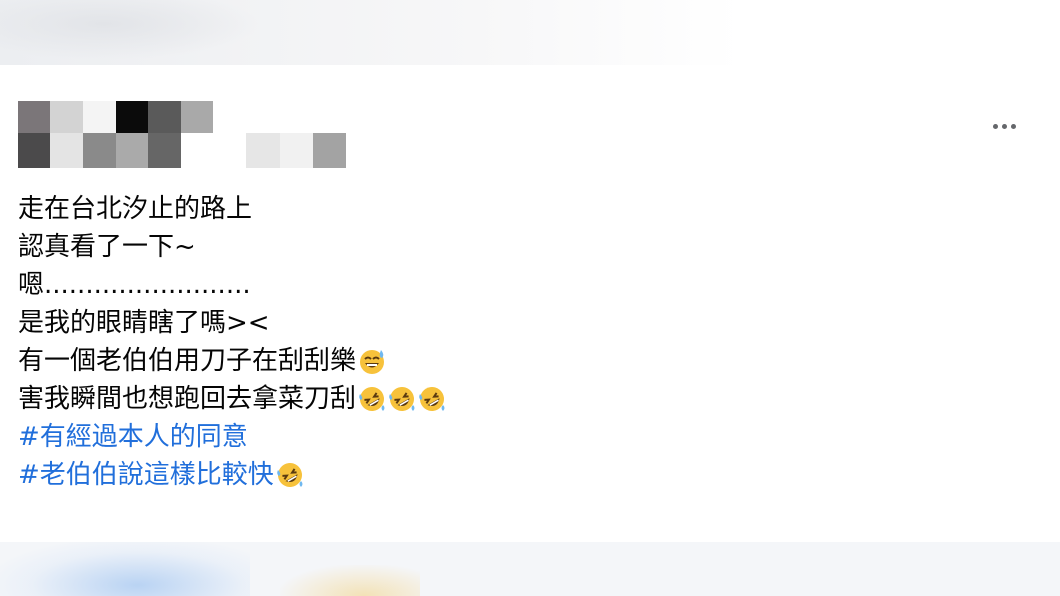 The image size is (1060, 596). What do you see at coordinates (468, 399) in the screenshot?
I see `post-line: 害我瞬間也想跑回去拿菜刀刮` at bounding box center [468, 399].